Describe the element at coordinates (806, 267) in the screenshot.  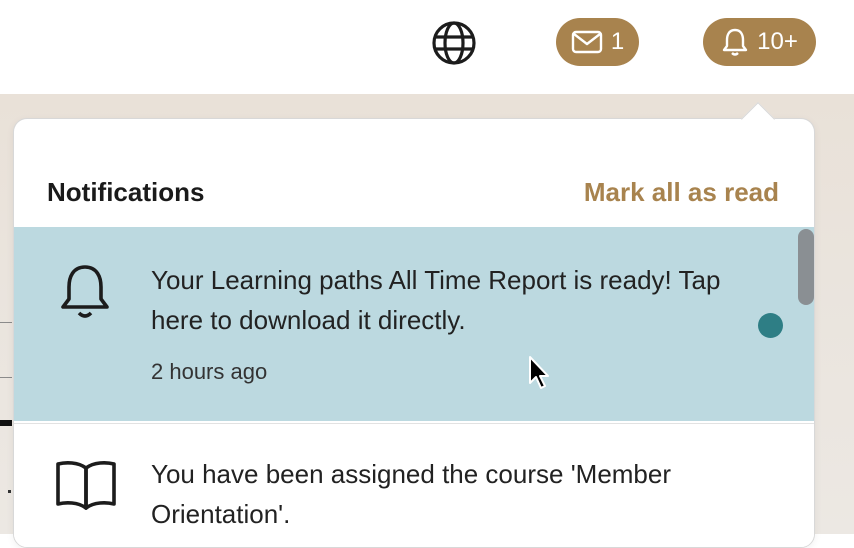
I see `scrollbar-thumb` at that location.